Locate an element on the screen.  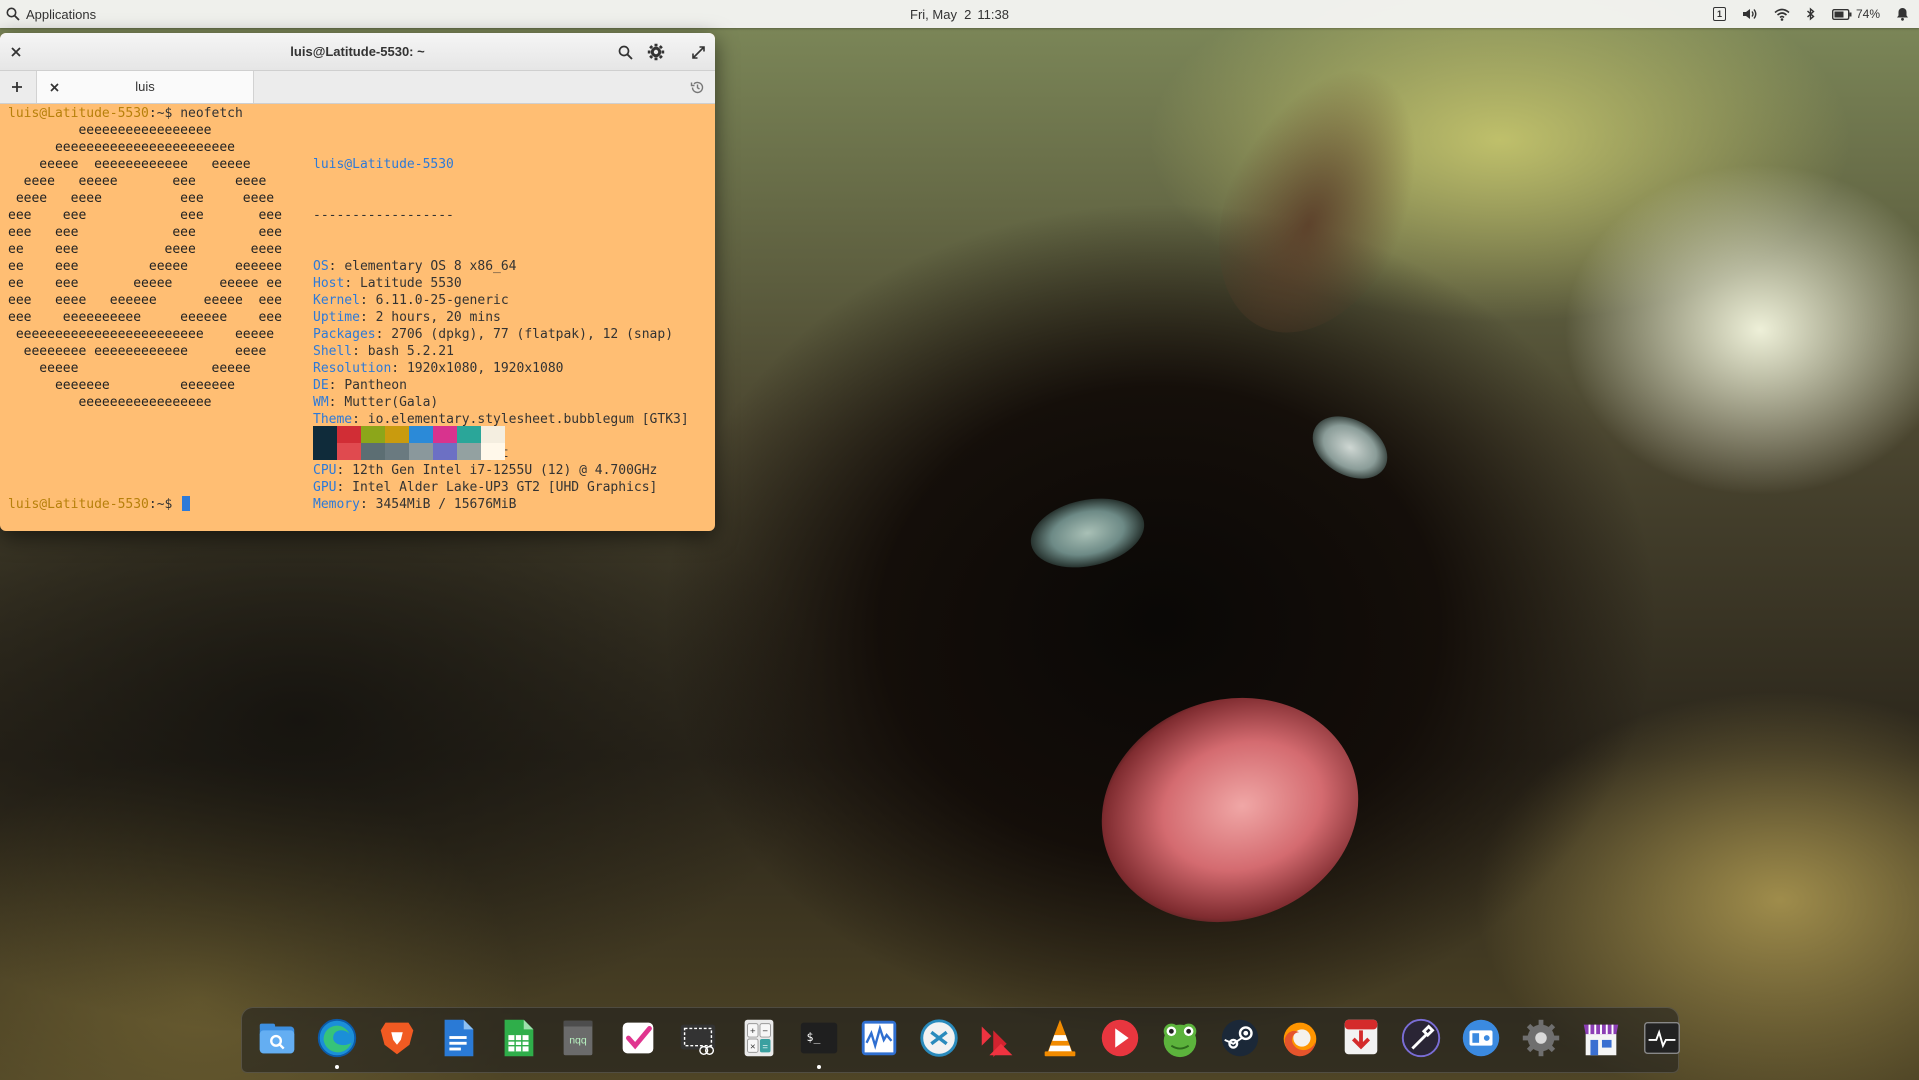
dock-item-system-monitor is located at coordinates (879, 1038).